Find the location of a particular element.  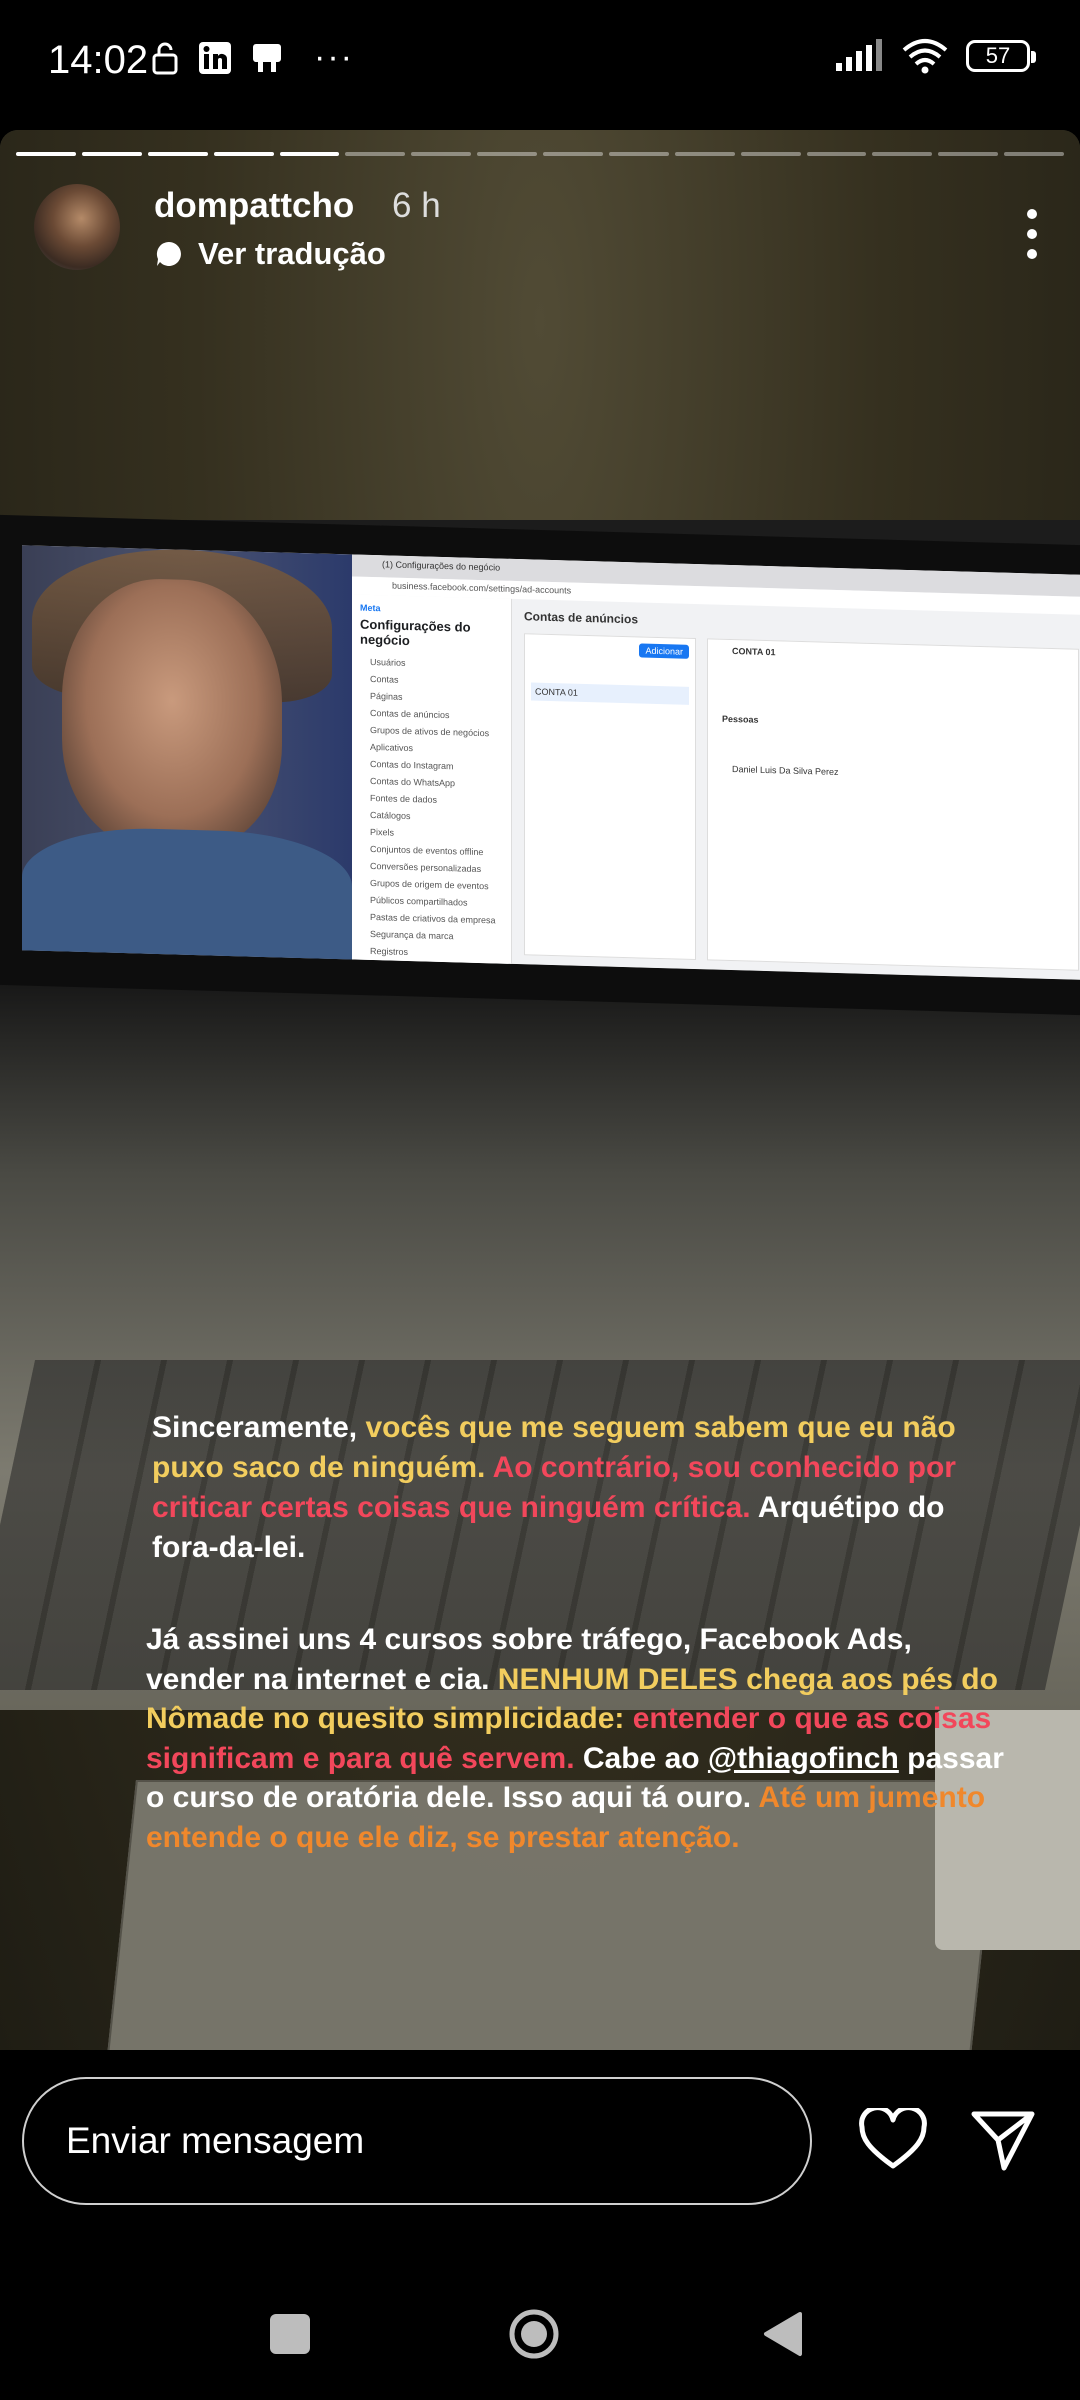

linkedin-icon is located at coordinates (215, 57).